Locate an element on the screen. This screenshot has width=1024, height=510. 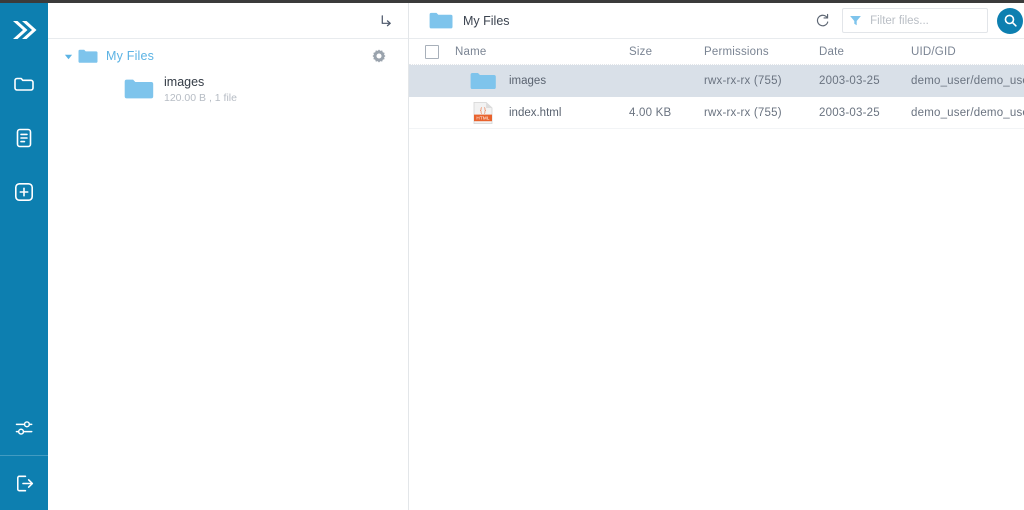
tree-item-label: images is located at coordinates (184, 82).